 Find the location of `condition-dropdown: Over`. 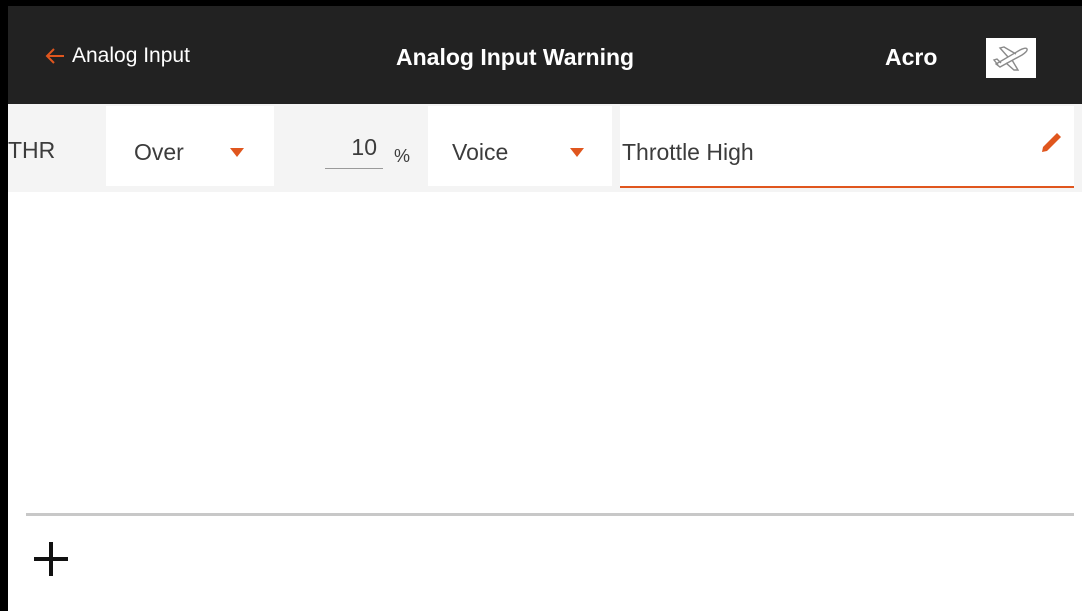

condition-dropdown: Over is located at coordinates (190, 146).